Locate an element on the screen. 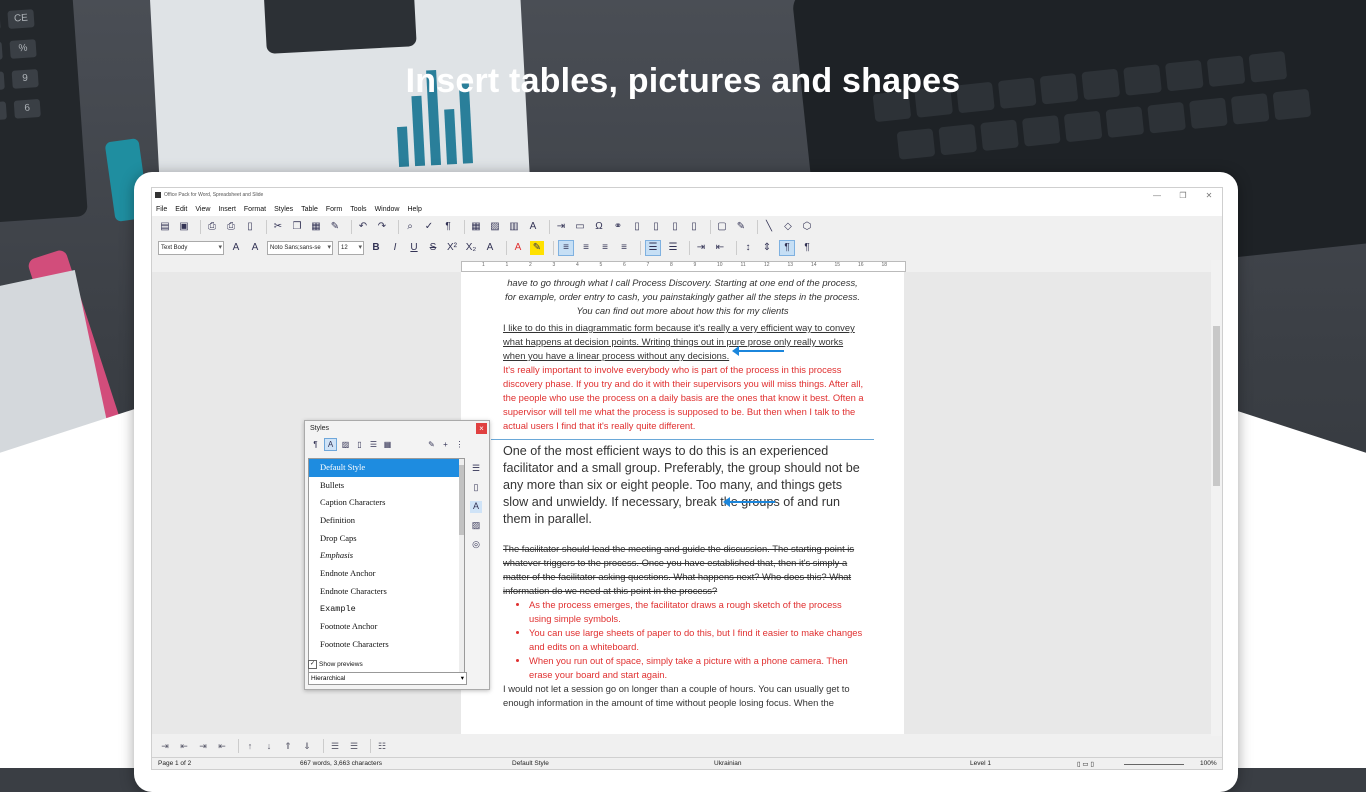 The image size is (1366, 792). justify-icon: ≡ is located at coordinates (624, 248).